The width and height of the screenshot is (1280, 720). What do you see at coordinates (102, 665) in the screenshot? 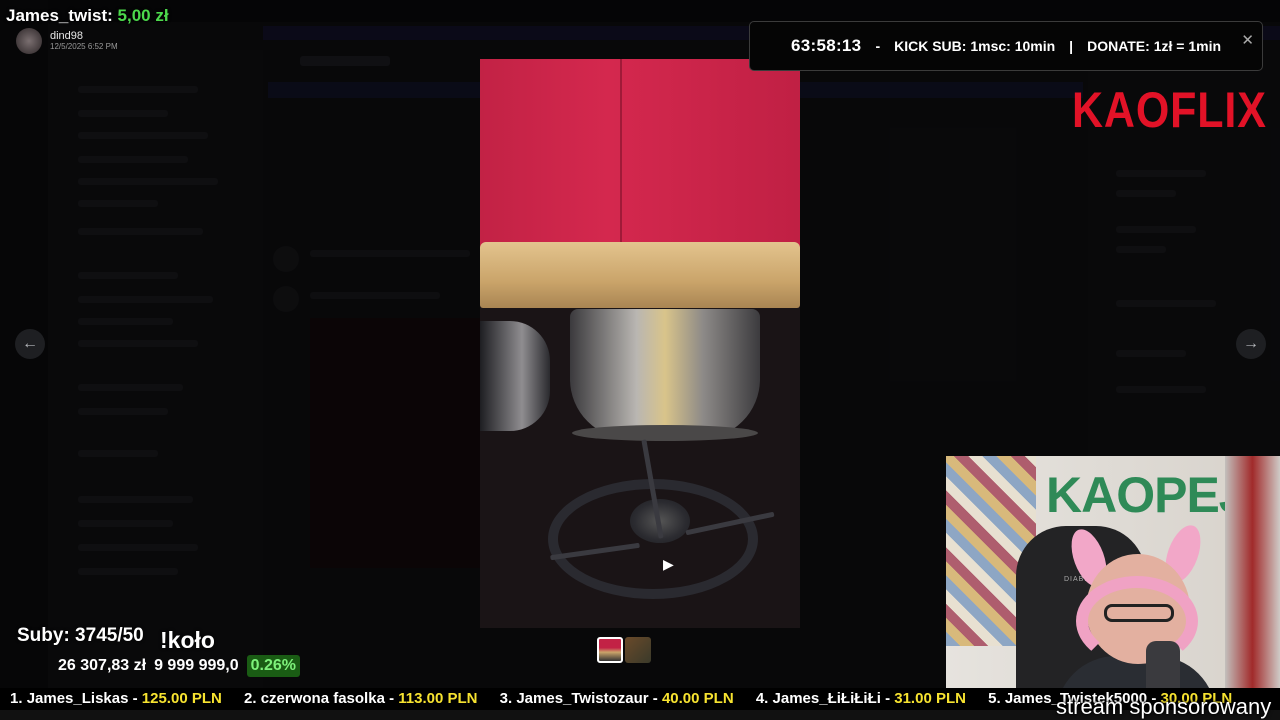
I see `goal-collected: 26 307,83 zł` at bounding box center [102, 665].